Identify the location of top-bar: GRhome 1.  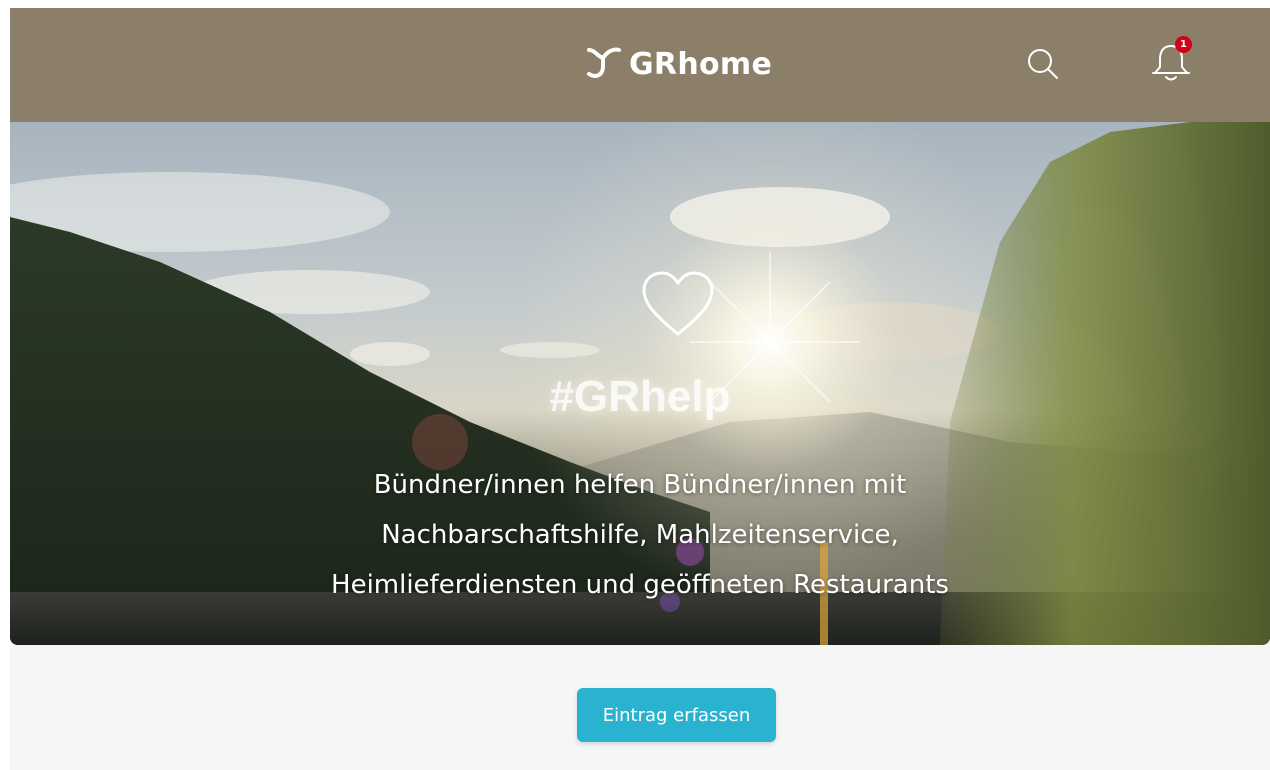
(640, 65).